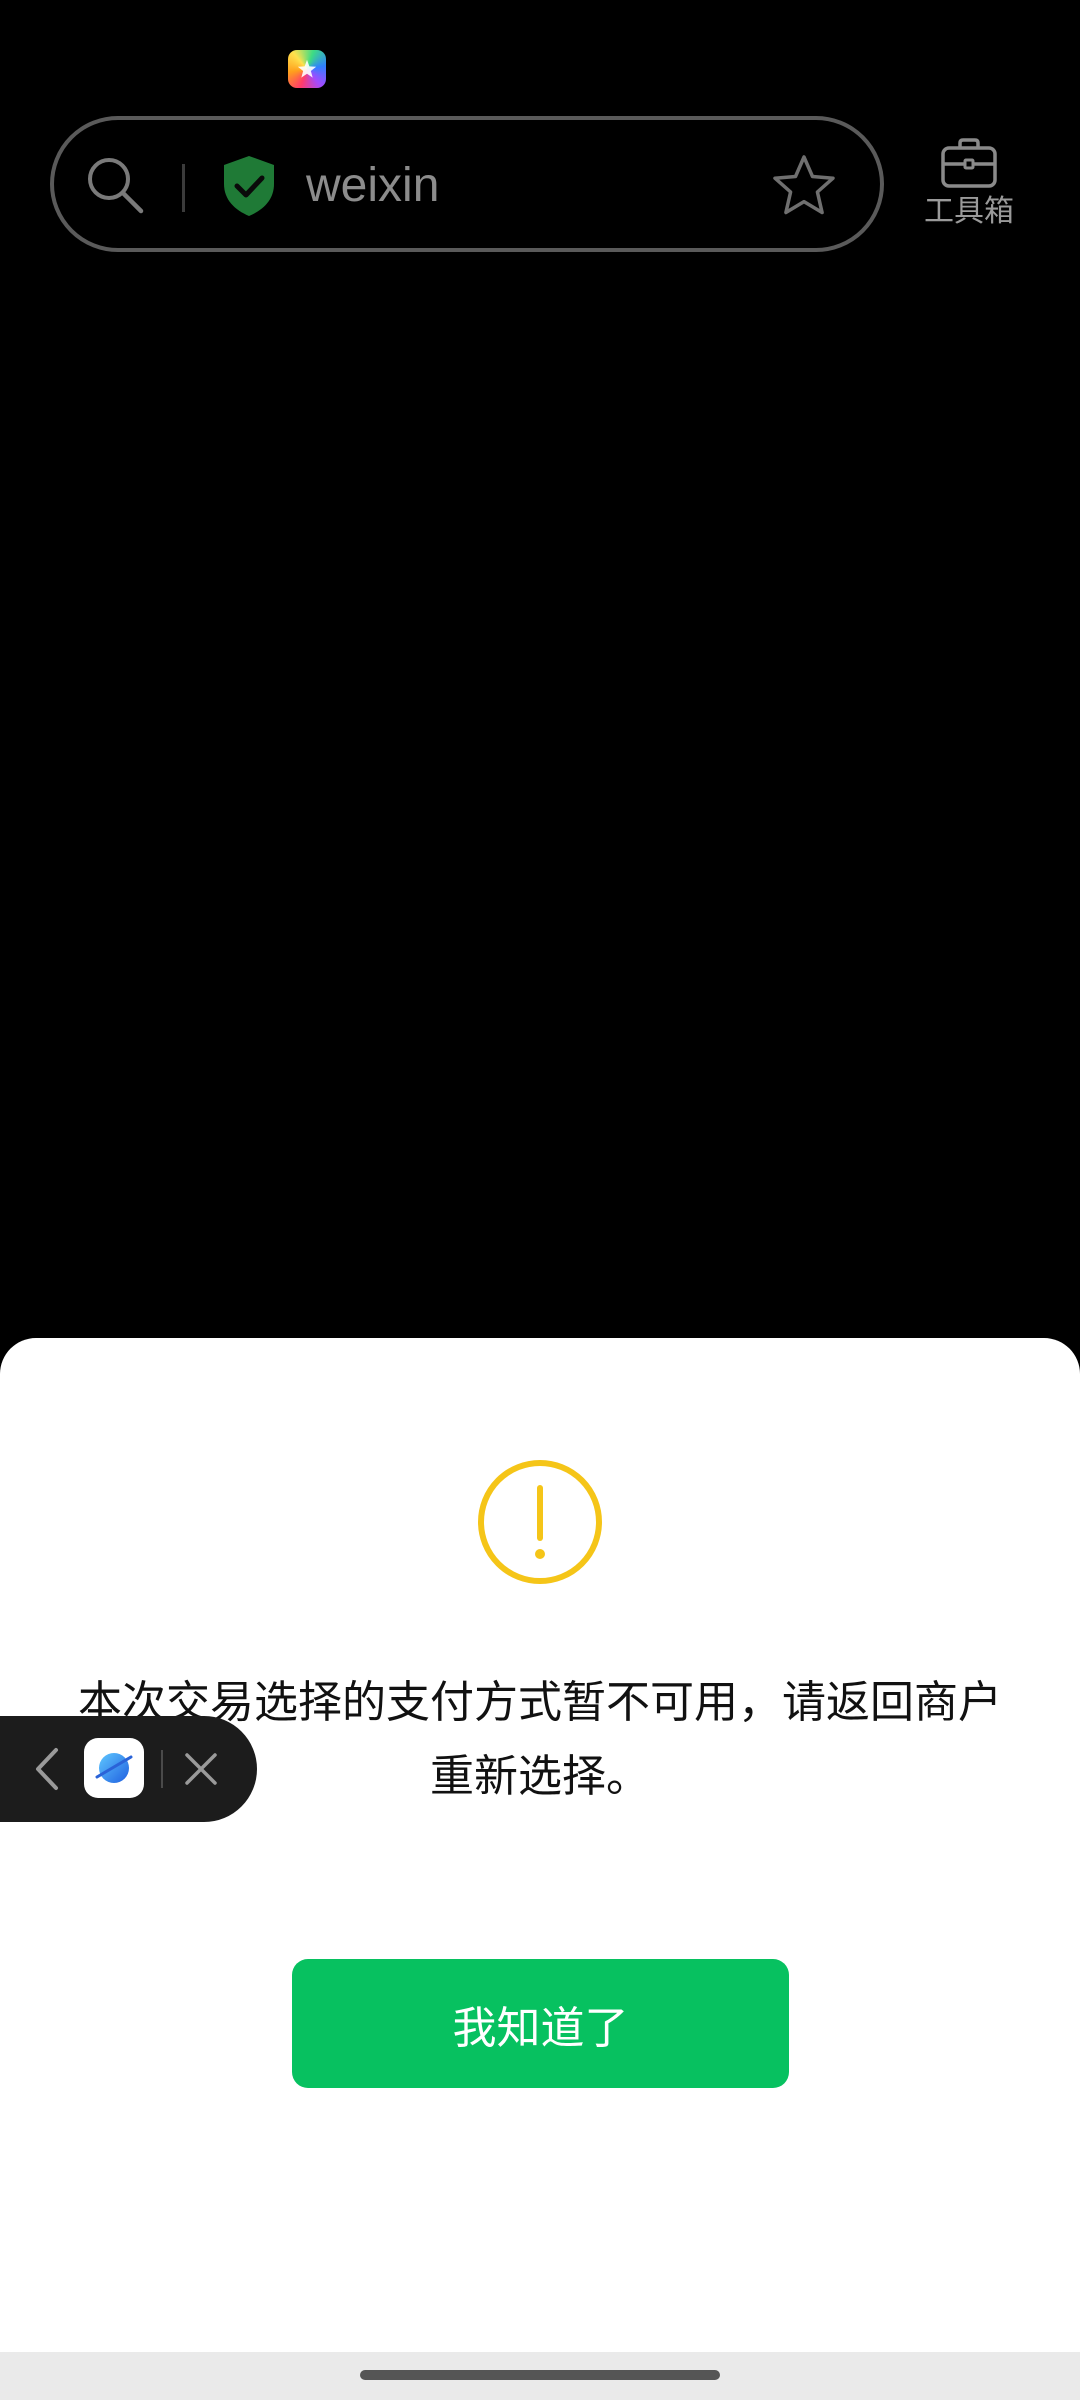 The image size is (1080, 2400). What do you see at coordinates (162, 1769) in the screenshot?
I see `floating-toolbar-divider` at bounding box center [162, 1769].